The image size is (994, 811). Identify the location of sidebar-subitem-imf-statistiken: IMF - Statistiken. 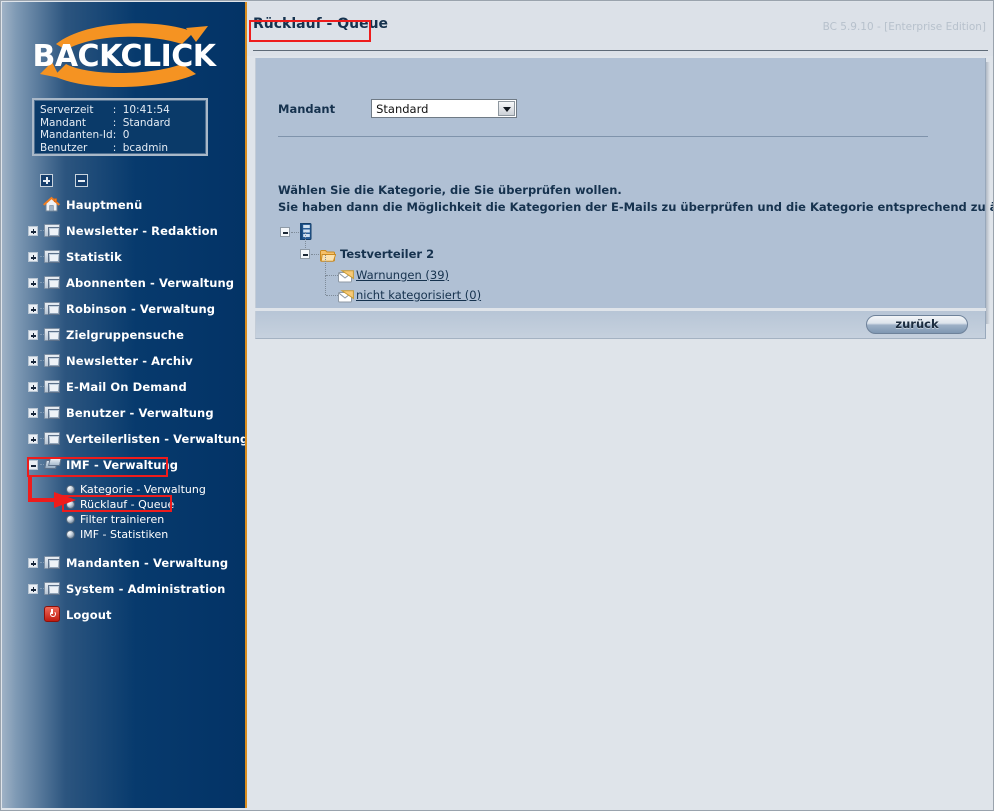
(122, 534).